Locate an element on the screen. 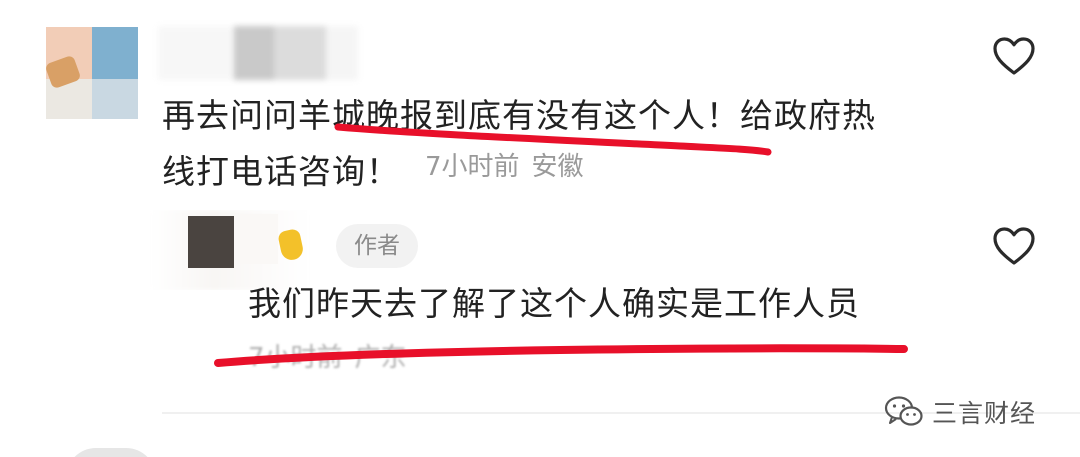 The width and height of the screenshot is (1080, 457). comment-text-line: 再去问问羊城晚报到底有没有这个人！给政府热 is located at coordinates (519, 115).